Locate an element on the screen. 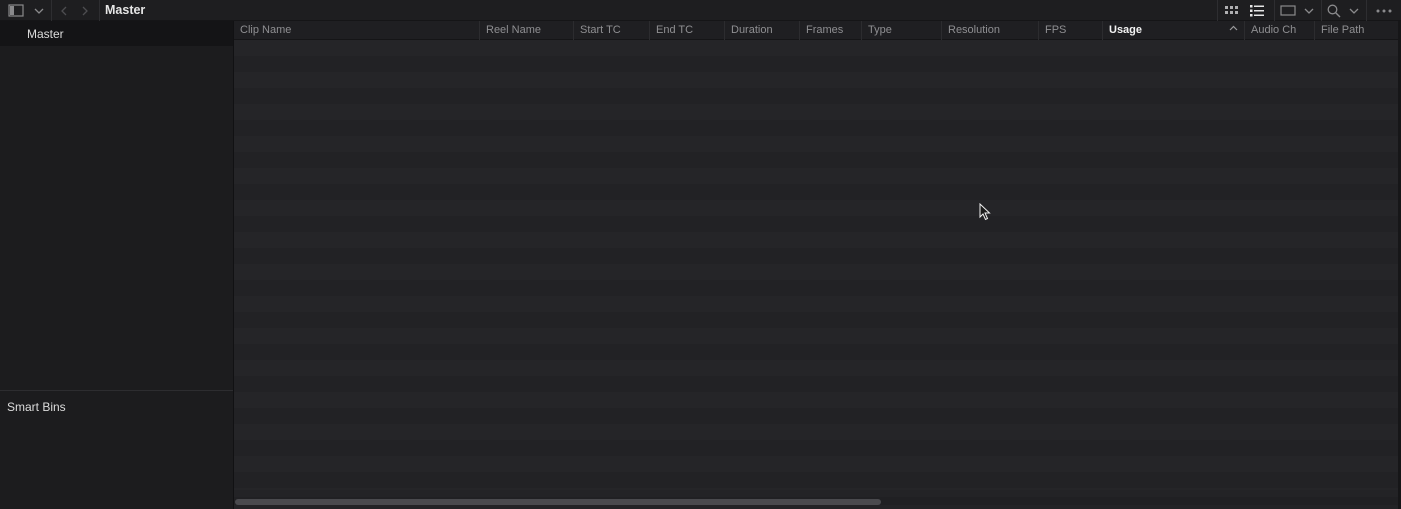 The height and width of the screenshot is (509, 1401). column-header-fps: FPS is located at coordinates (1070, 30).